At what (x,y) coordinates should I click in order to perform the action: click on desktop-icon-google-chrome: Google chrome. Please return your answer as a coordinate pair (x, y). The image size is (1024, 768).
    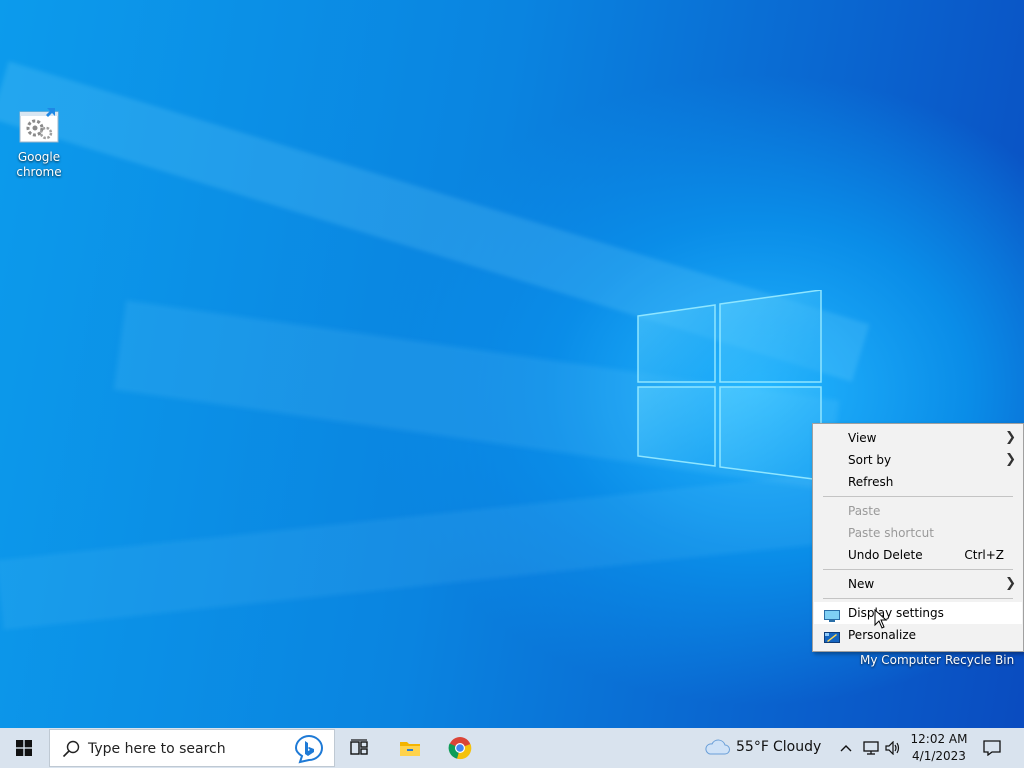
    Looking at the image, I should click on (39, 143).